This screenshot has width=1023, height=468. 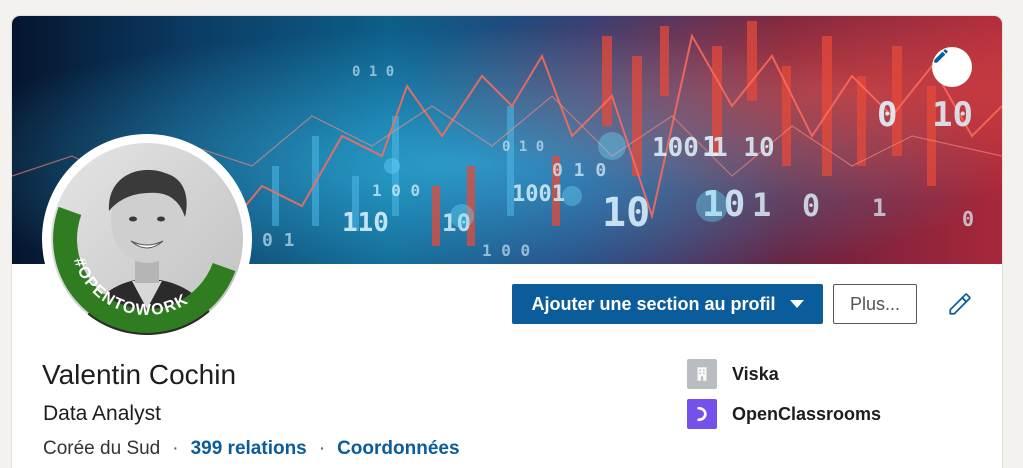 I want to click on company-item-openclassrooms: OpenClassrooms, so click(x=784, y=414).